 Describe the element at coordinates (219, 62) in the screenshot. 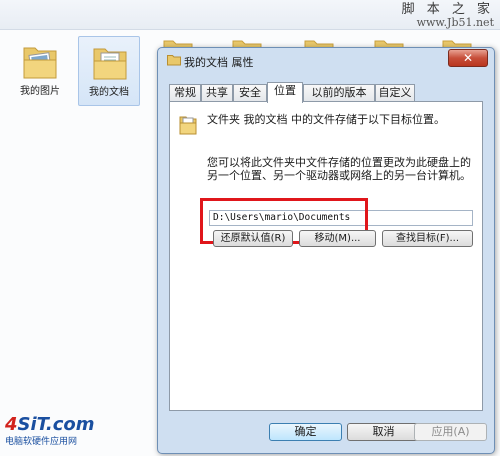

I see `dialog-title: 我的文档 属性` at that location.